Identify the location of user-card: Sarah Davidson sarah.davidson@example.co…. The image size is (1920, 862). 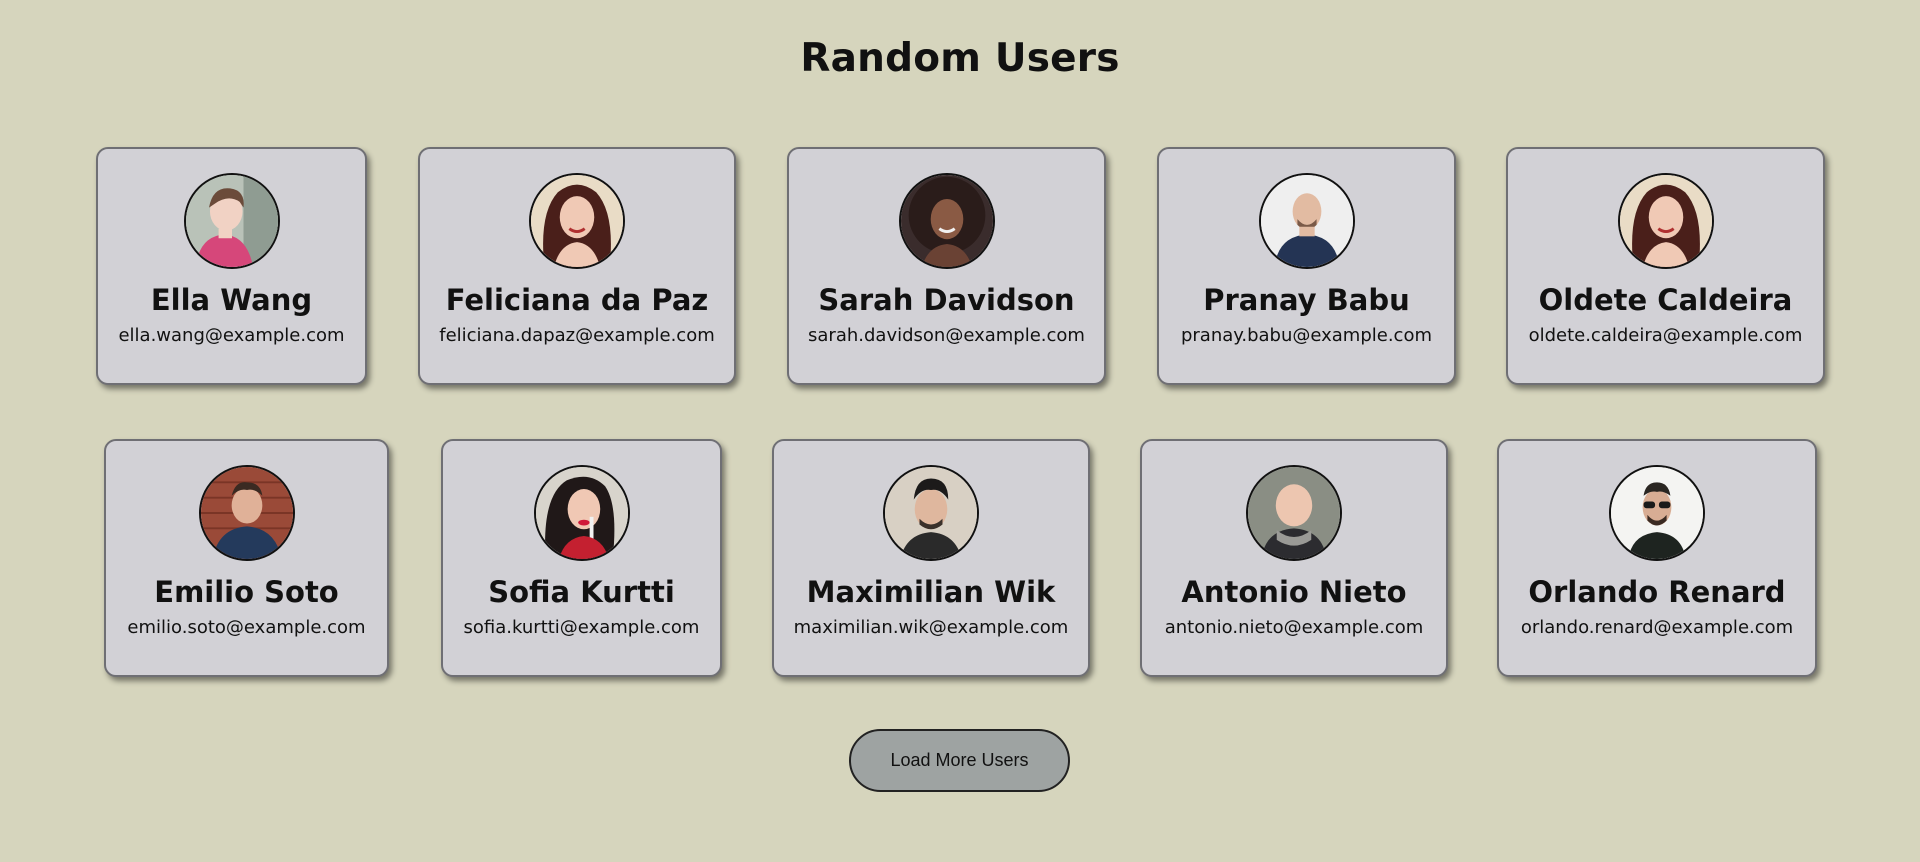
(946, 266).